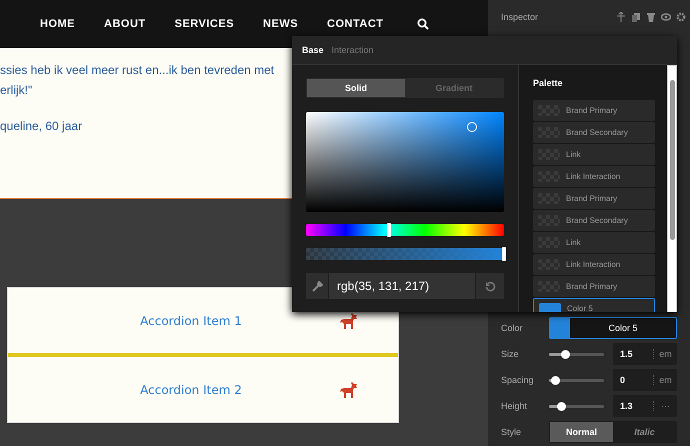 This screenshot has width=690, height=446. I want to click on quote-text: ssies heb ik veel meer rust en...ik ben tevreden met erlijk!", so click(137, 80).